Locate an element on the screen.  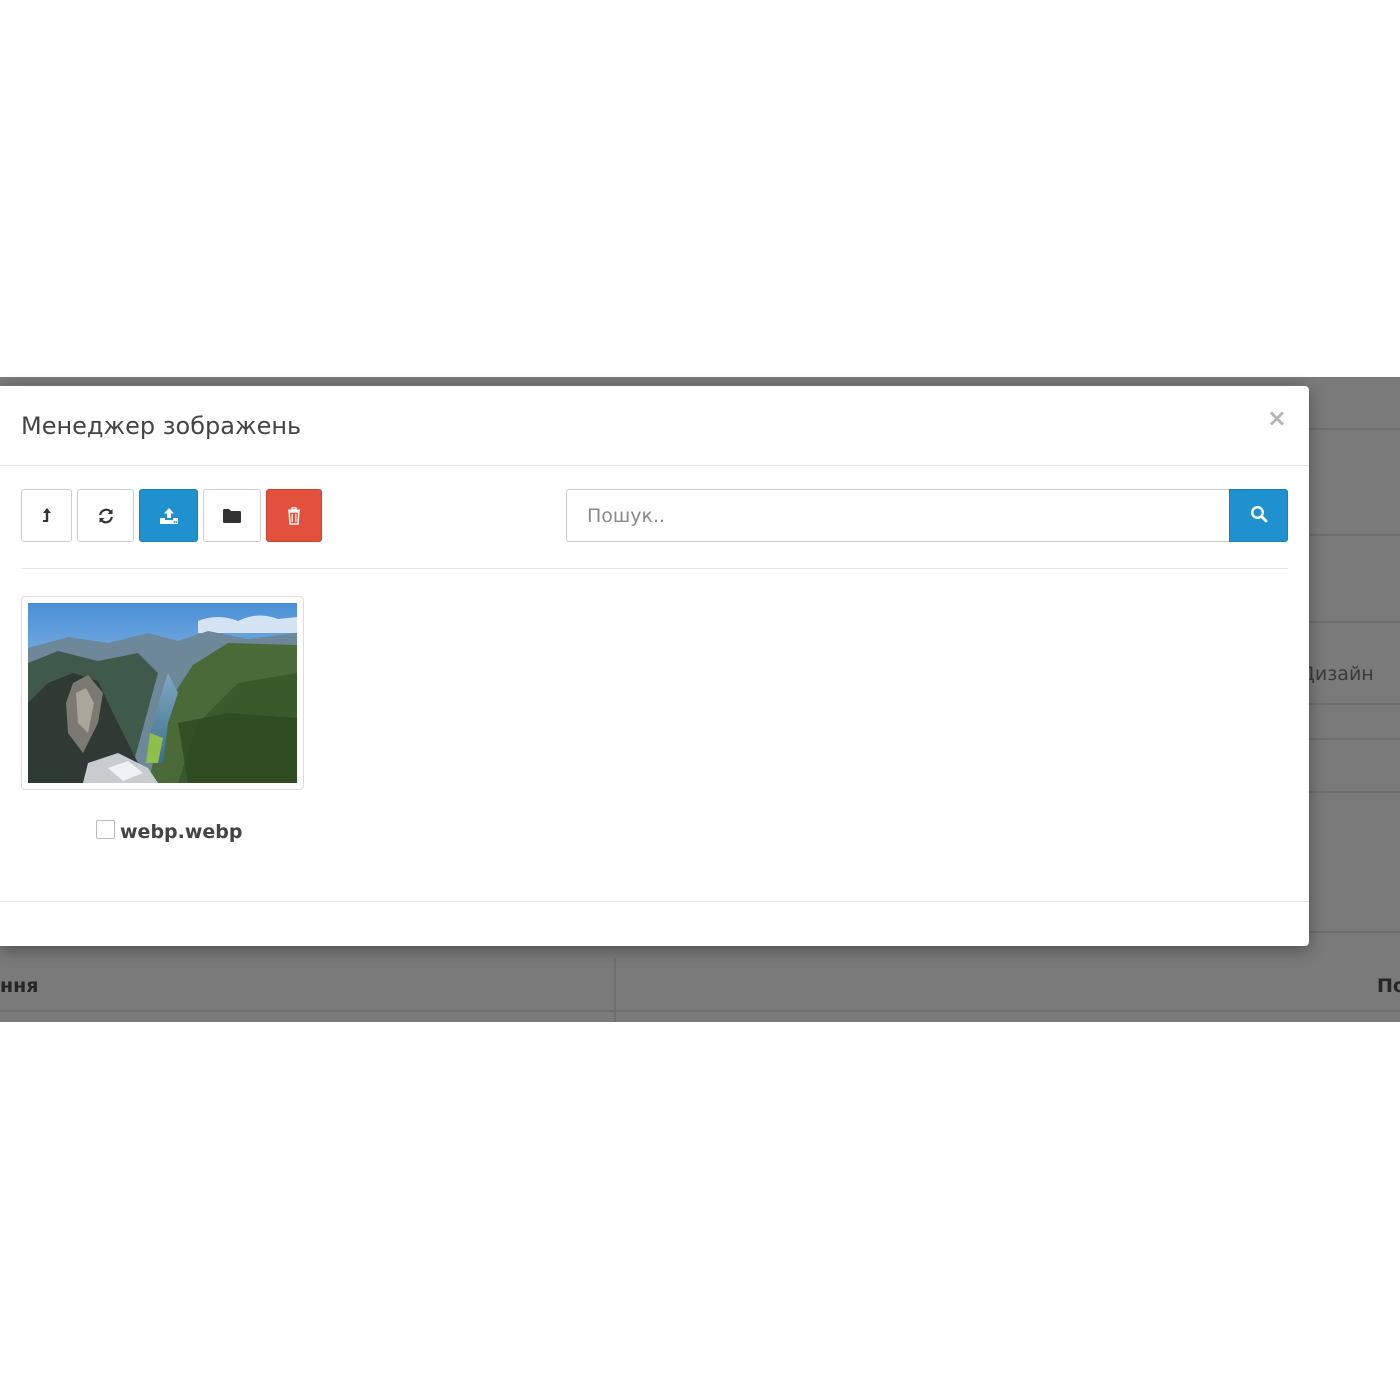
file-select-checkbox is located at coordinates (105, 829).